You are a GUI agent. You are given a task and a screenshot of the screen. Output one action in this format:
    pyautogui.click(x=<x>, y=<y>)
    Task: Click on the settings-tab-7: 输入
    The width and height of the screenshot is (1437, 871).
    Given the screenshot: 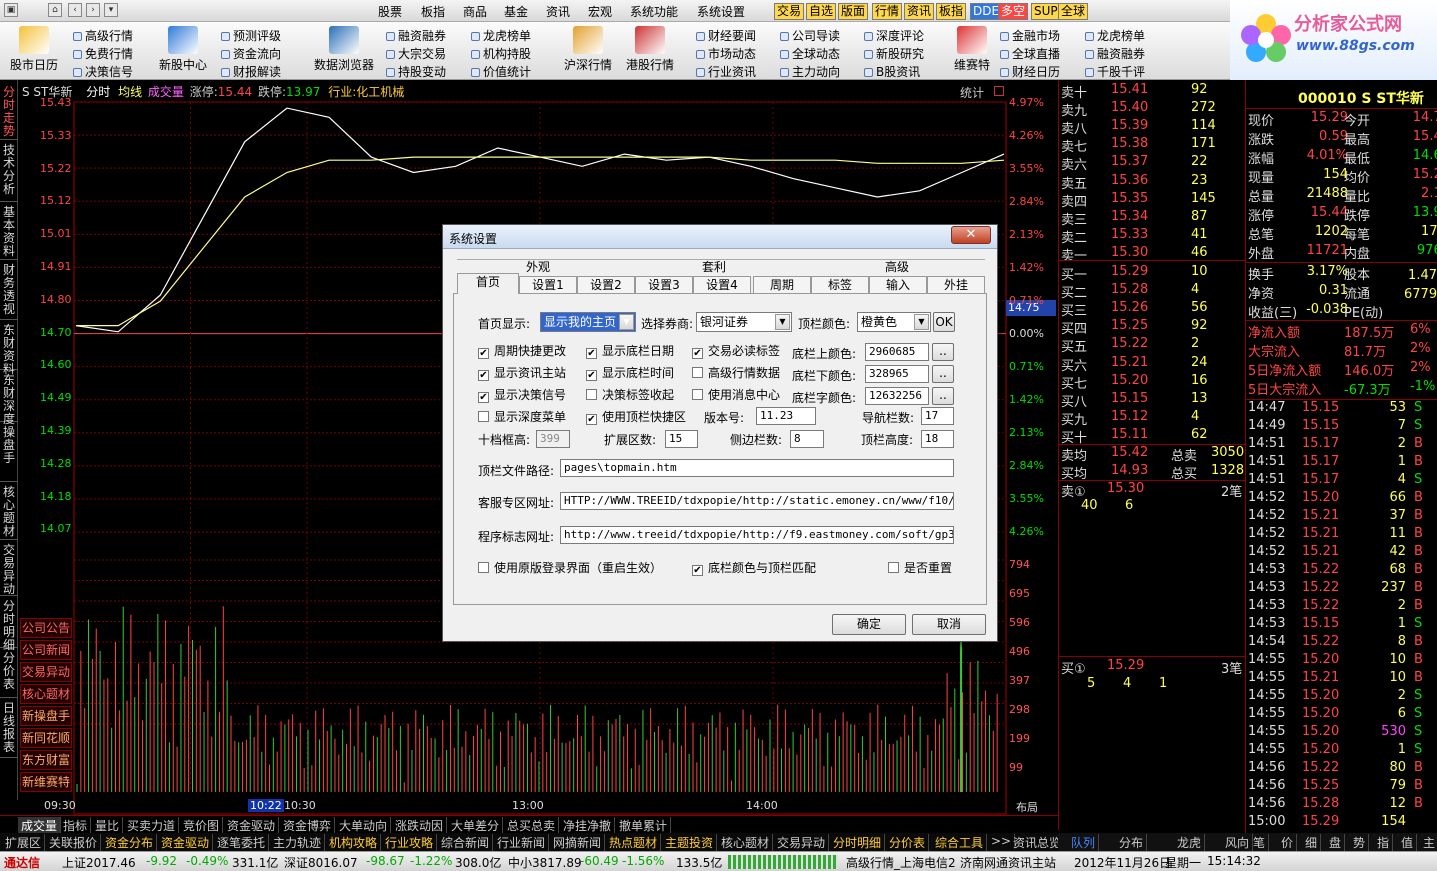 What is the action you would take?
    pyautogui.click(x=898, y=285)
    